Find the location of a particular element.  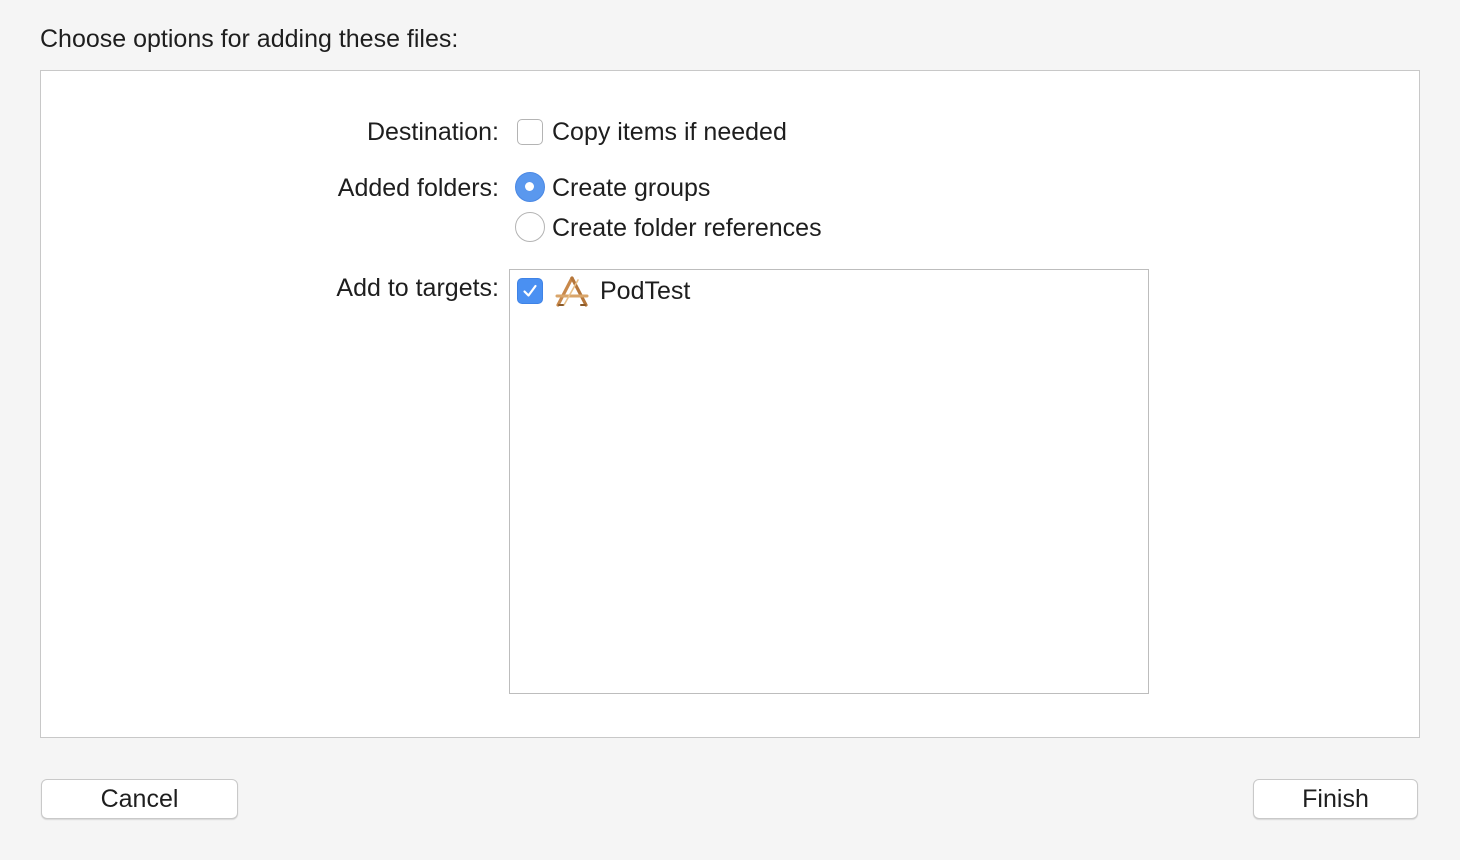

create-folder-references-radio is located at coordinates (530, 227).